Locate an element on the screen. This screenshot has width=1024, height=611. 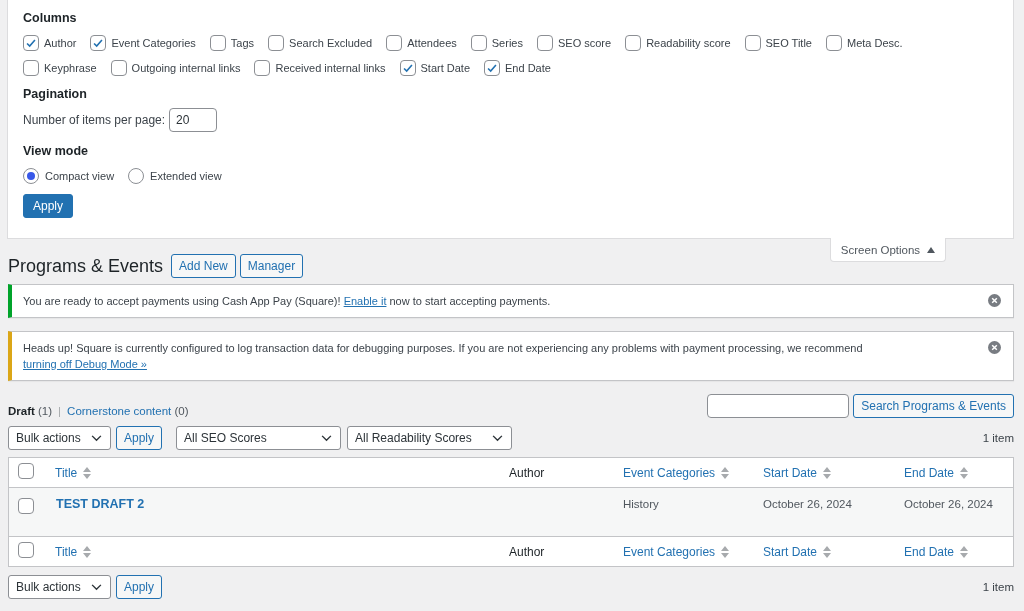
checkbox-label: Meta Desc. is located at coordinates (875, 43).